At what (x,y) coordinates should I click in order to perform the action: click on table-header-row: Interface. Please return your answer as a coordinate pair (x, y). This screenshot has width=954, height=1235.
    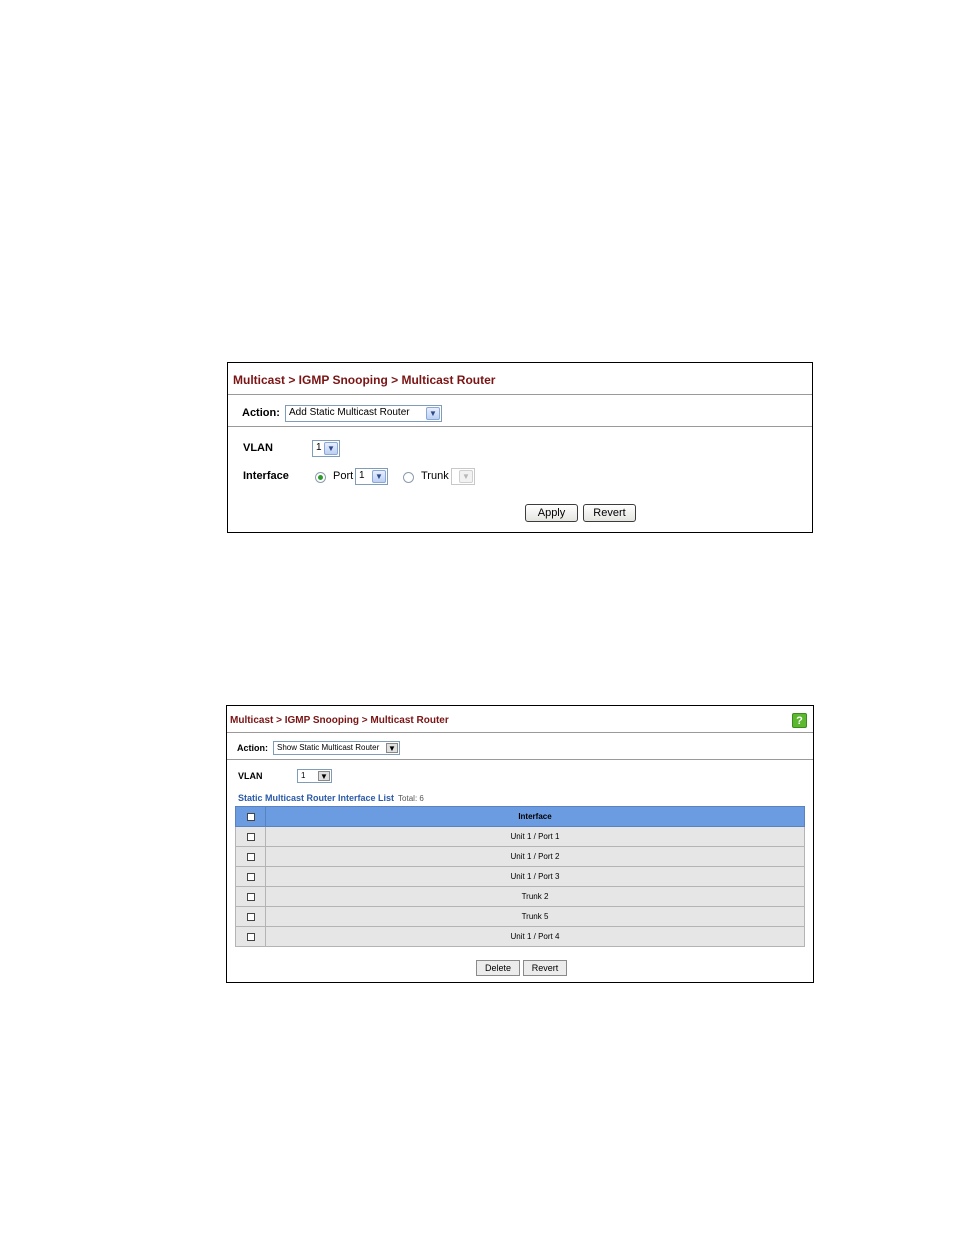
    Looking at the image, I should click on (520, 816).